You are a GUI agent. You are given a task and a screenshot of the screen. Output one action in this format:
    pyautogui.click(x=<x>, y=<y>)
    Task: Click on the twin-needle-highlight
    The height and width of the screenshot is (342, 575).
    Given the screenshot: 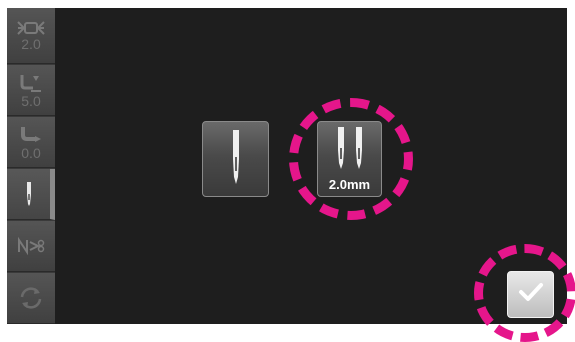 What is the action you would take?
    pyautogui.click(x=351, y=159)
    